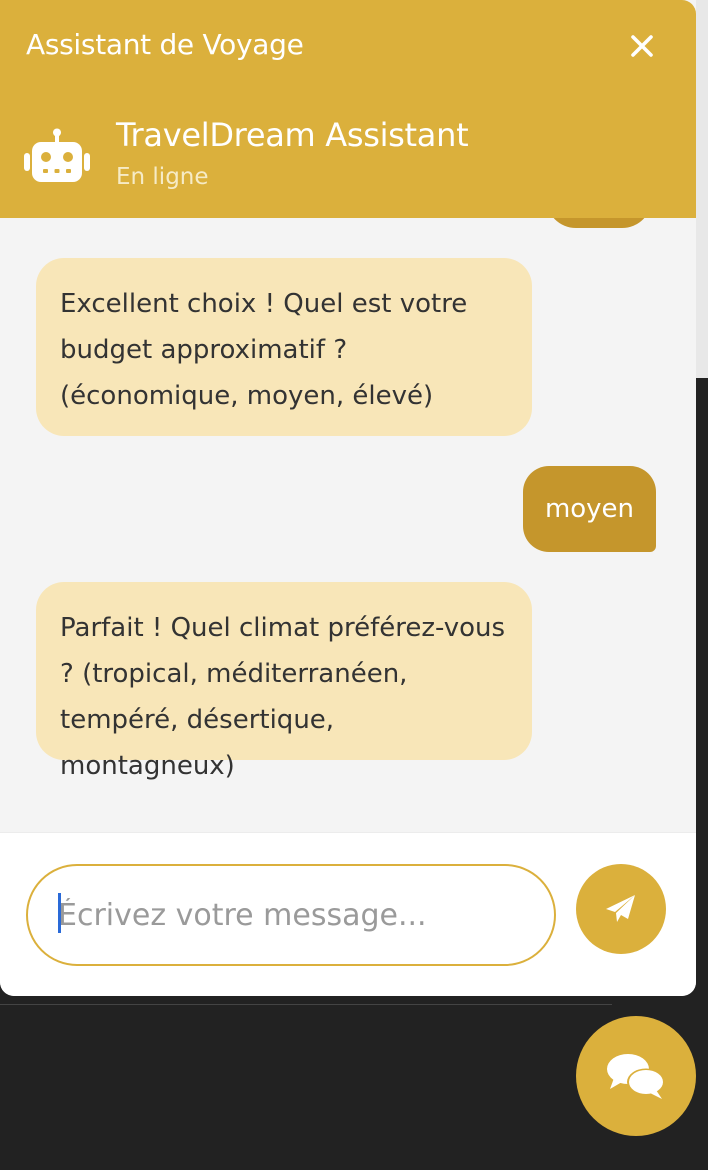  Describe the element at coordinates (589, 509) in the screenshot. I see `user-message: moyen` at that location.